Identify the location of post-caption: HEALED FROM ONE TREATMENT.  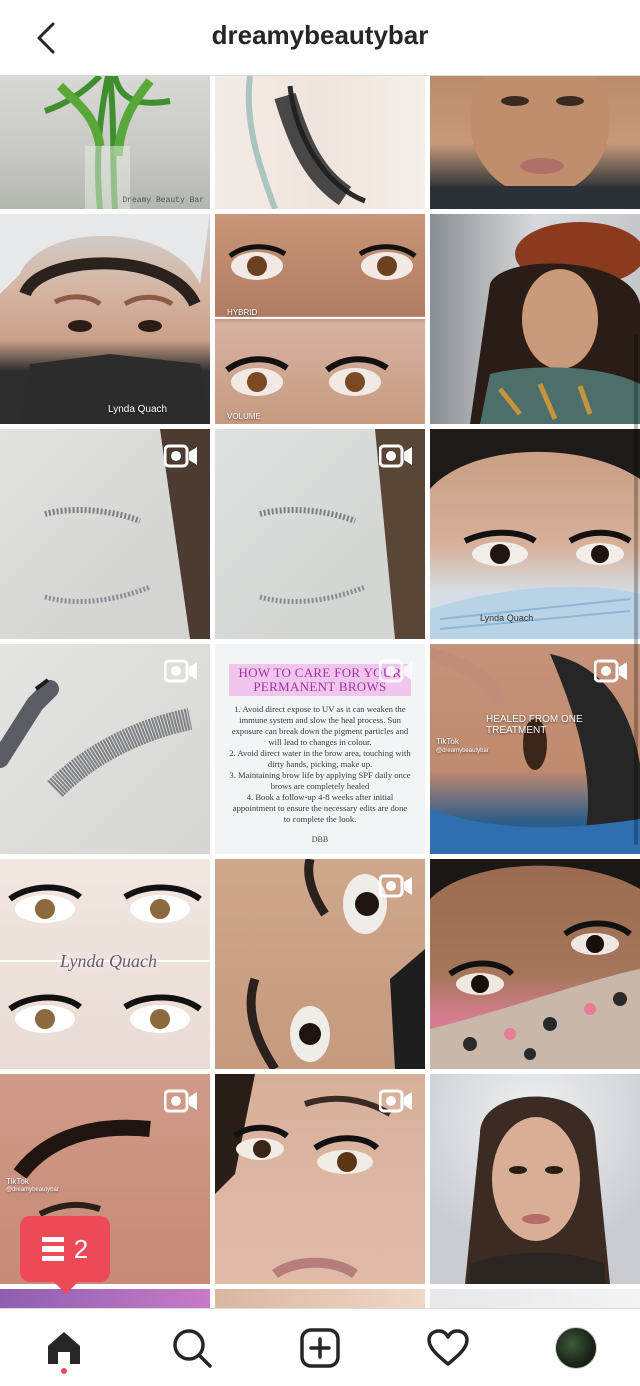
(534, 725).